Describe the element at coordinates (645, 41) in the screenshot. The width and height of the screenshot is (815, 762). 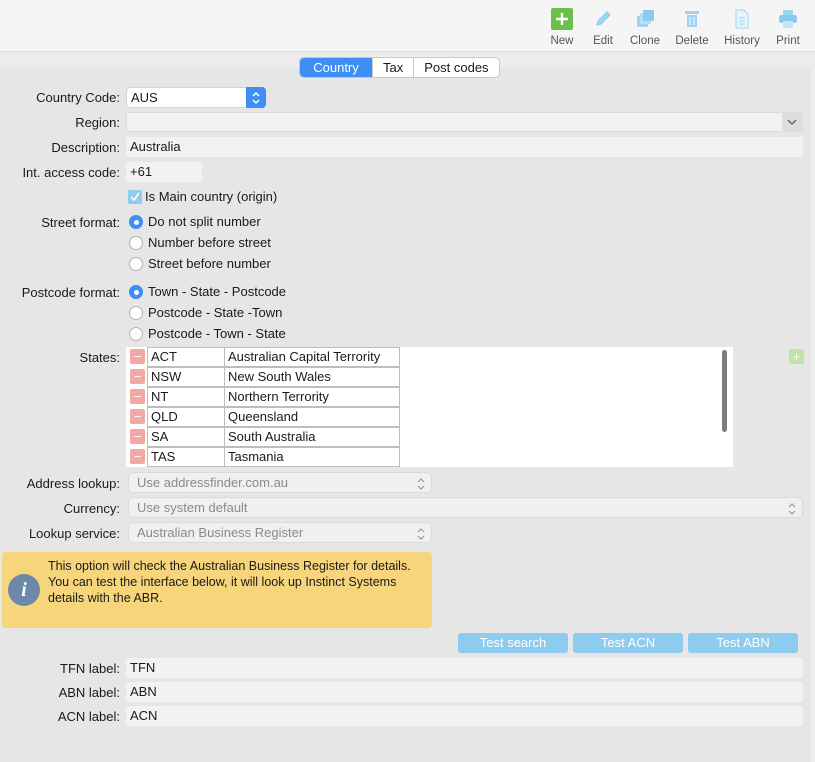
I see `clone-label: Clone` at that location.